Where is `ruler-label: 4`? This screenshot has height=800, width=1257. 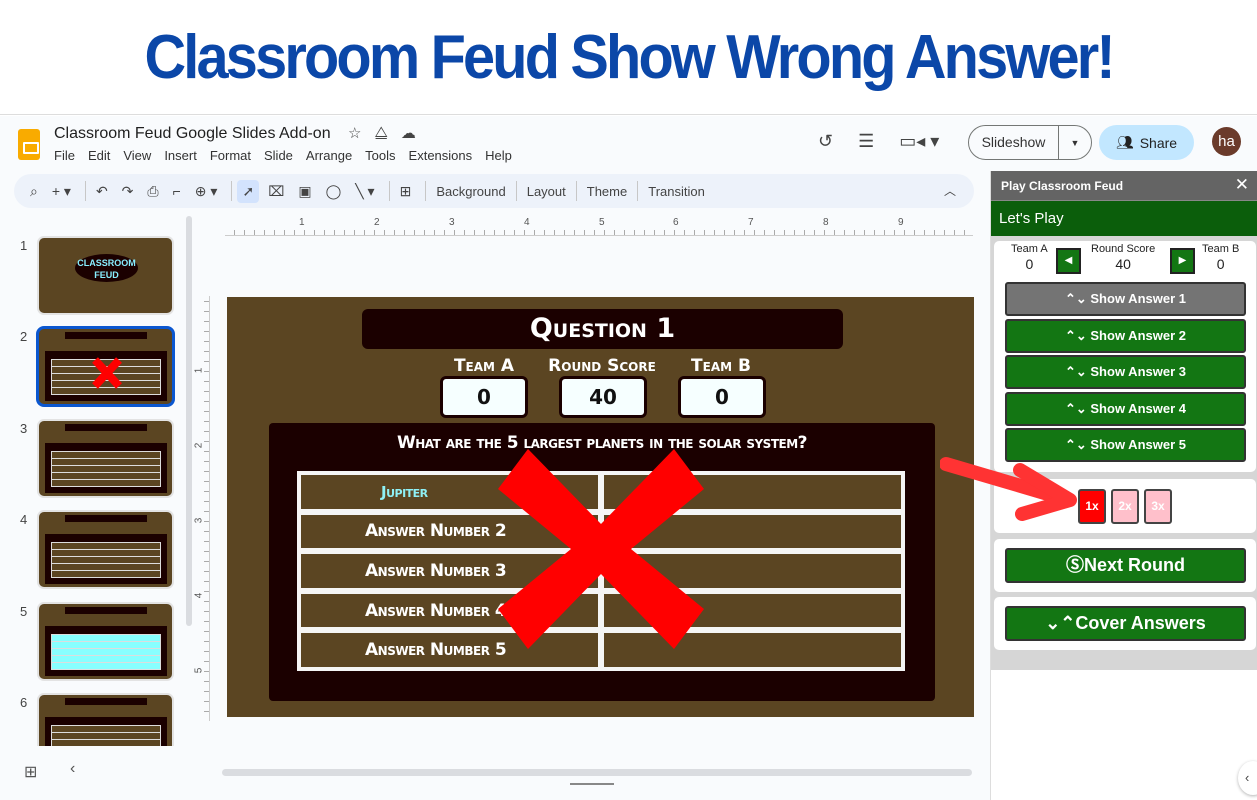
ruler-label: 4 is located at coordinates (527, 222).